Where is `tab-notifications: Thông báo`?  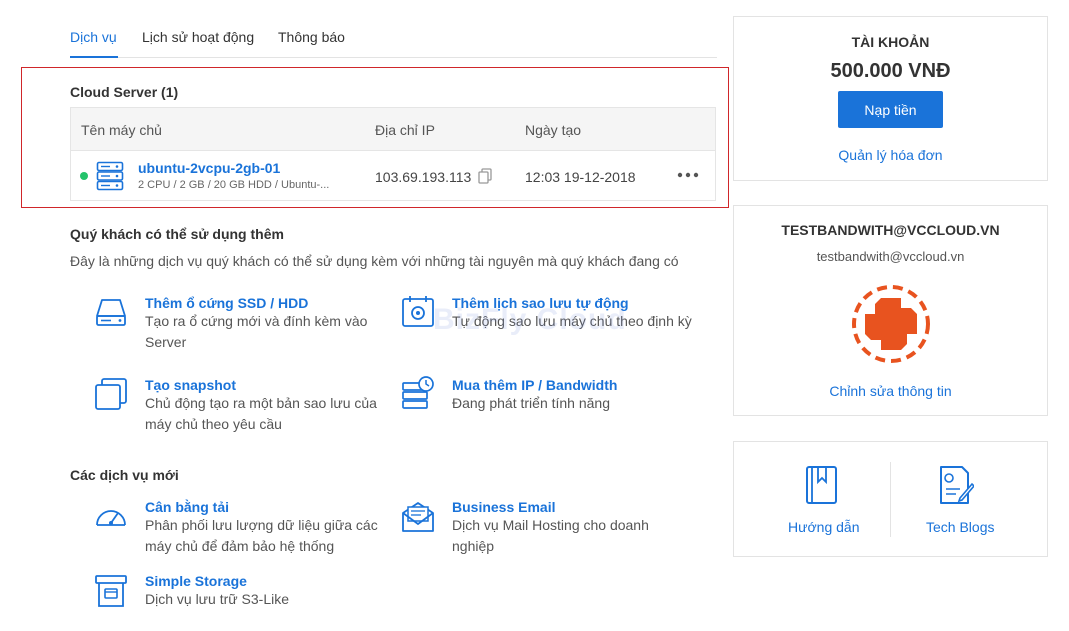 tab-notifications: Thông báo is located at coordinates (311, 37).